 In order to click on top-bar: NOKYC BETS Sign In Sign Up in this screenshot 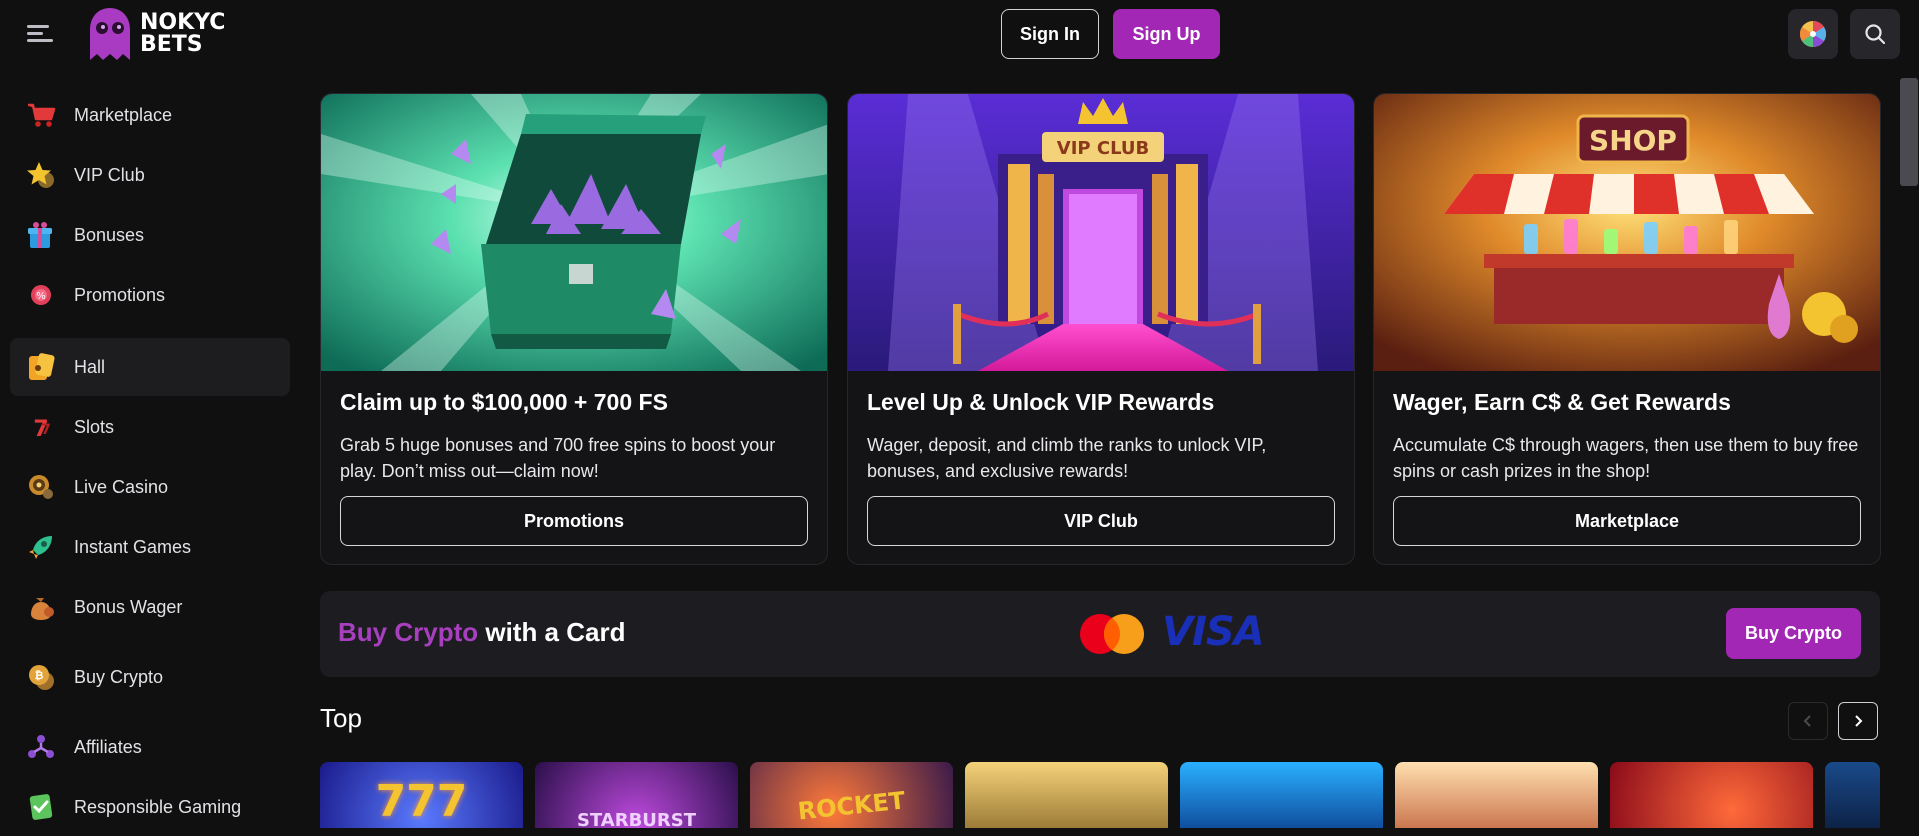, I will do `click(959, 34)`.